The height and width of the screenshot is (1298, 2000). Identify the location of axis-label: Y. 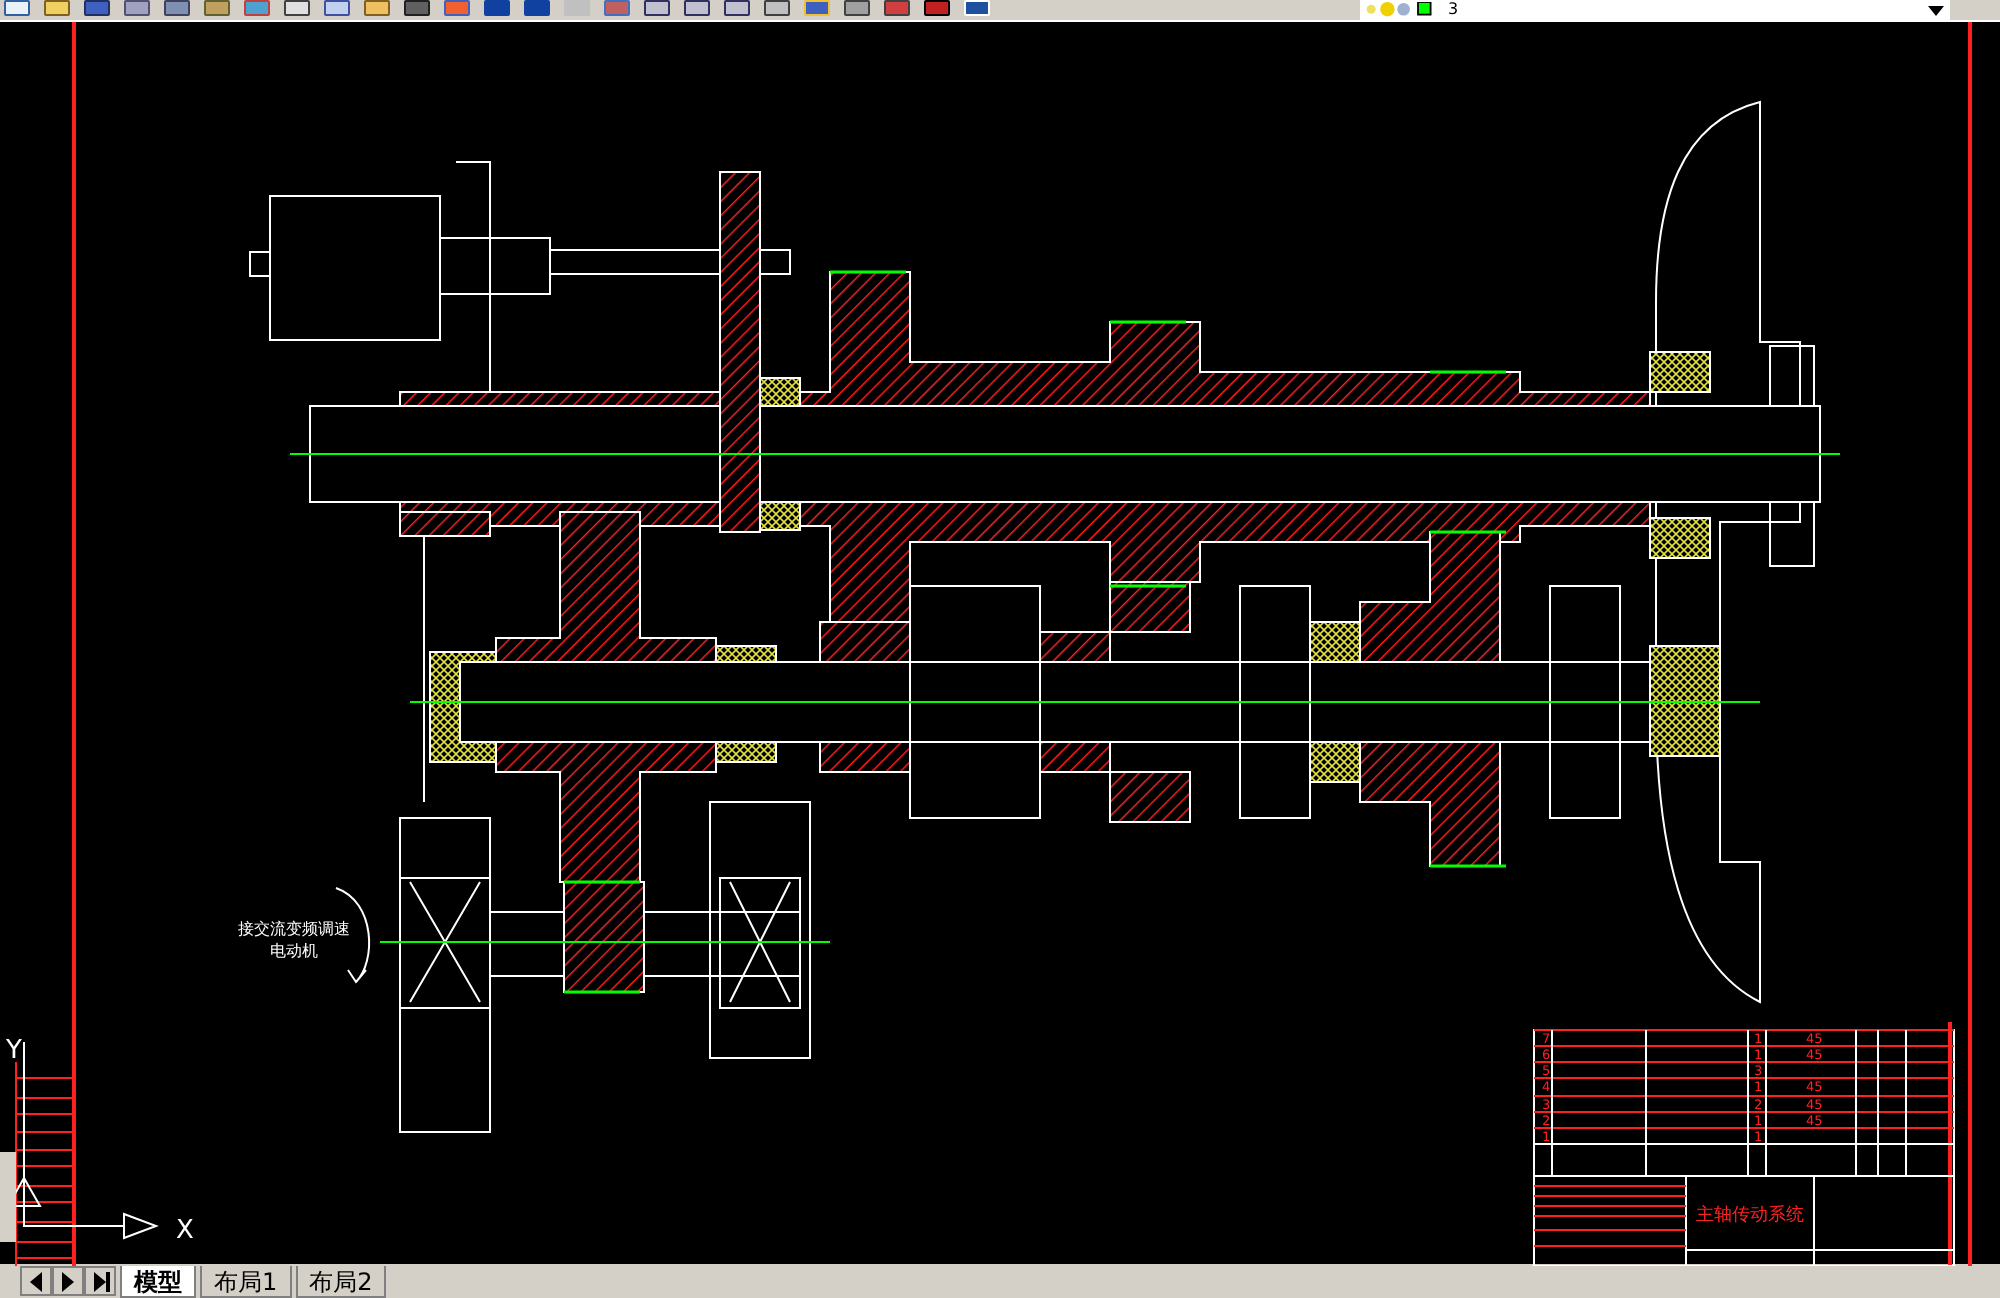
(14, 1051).